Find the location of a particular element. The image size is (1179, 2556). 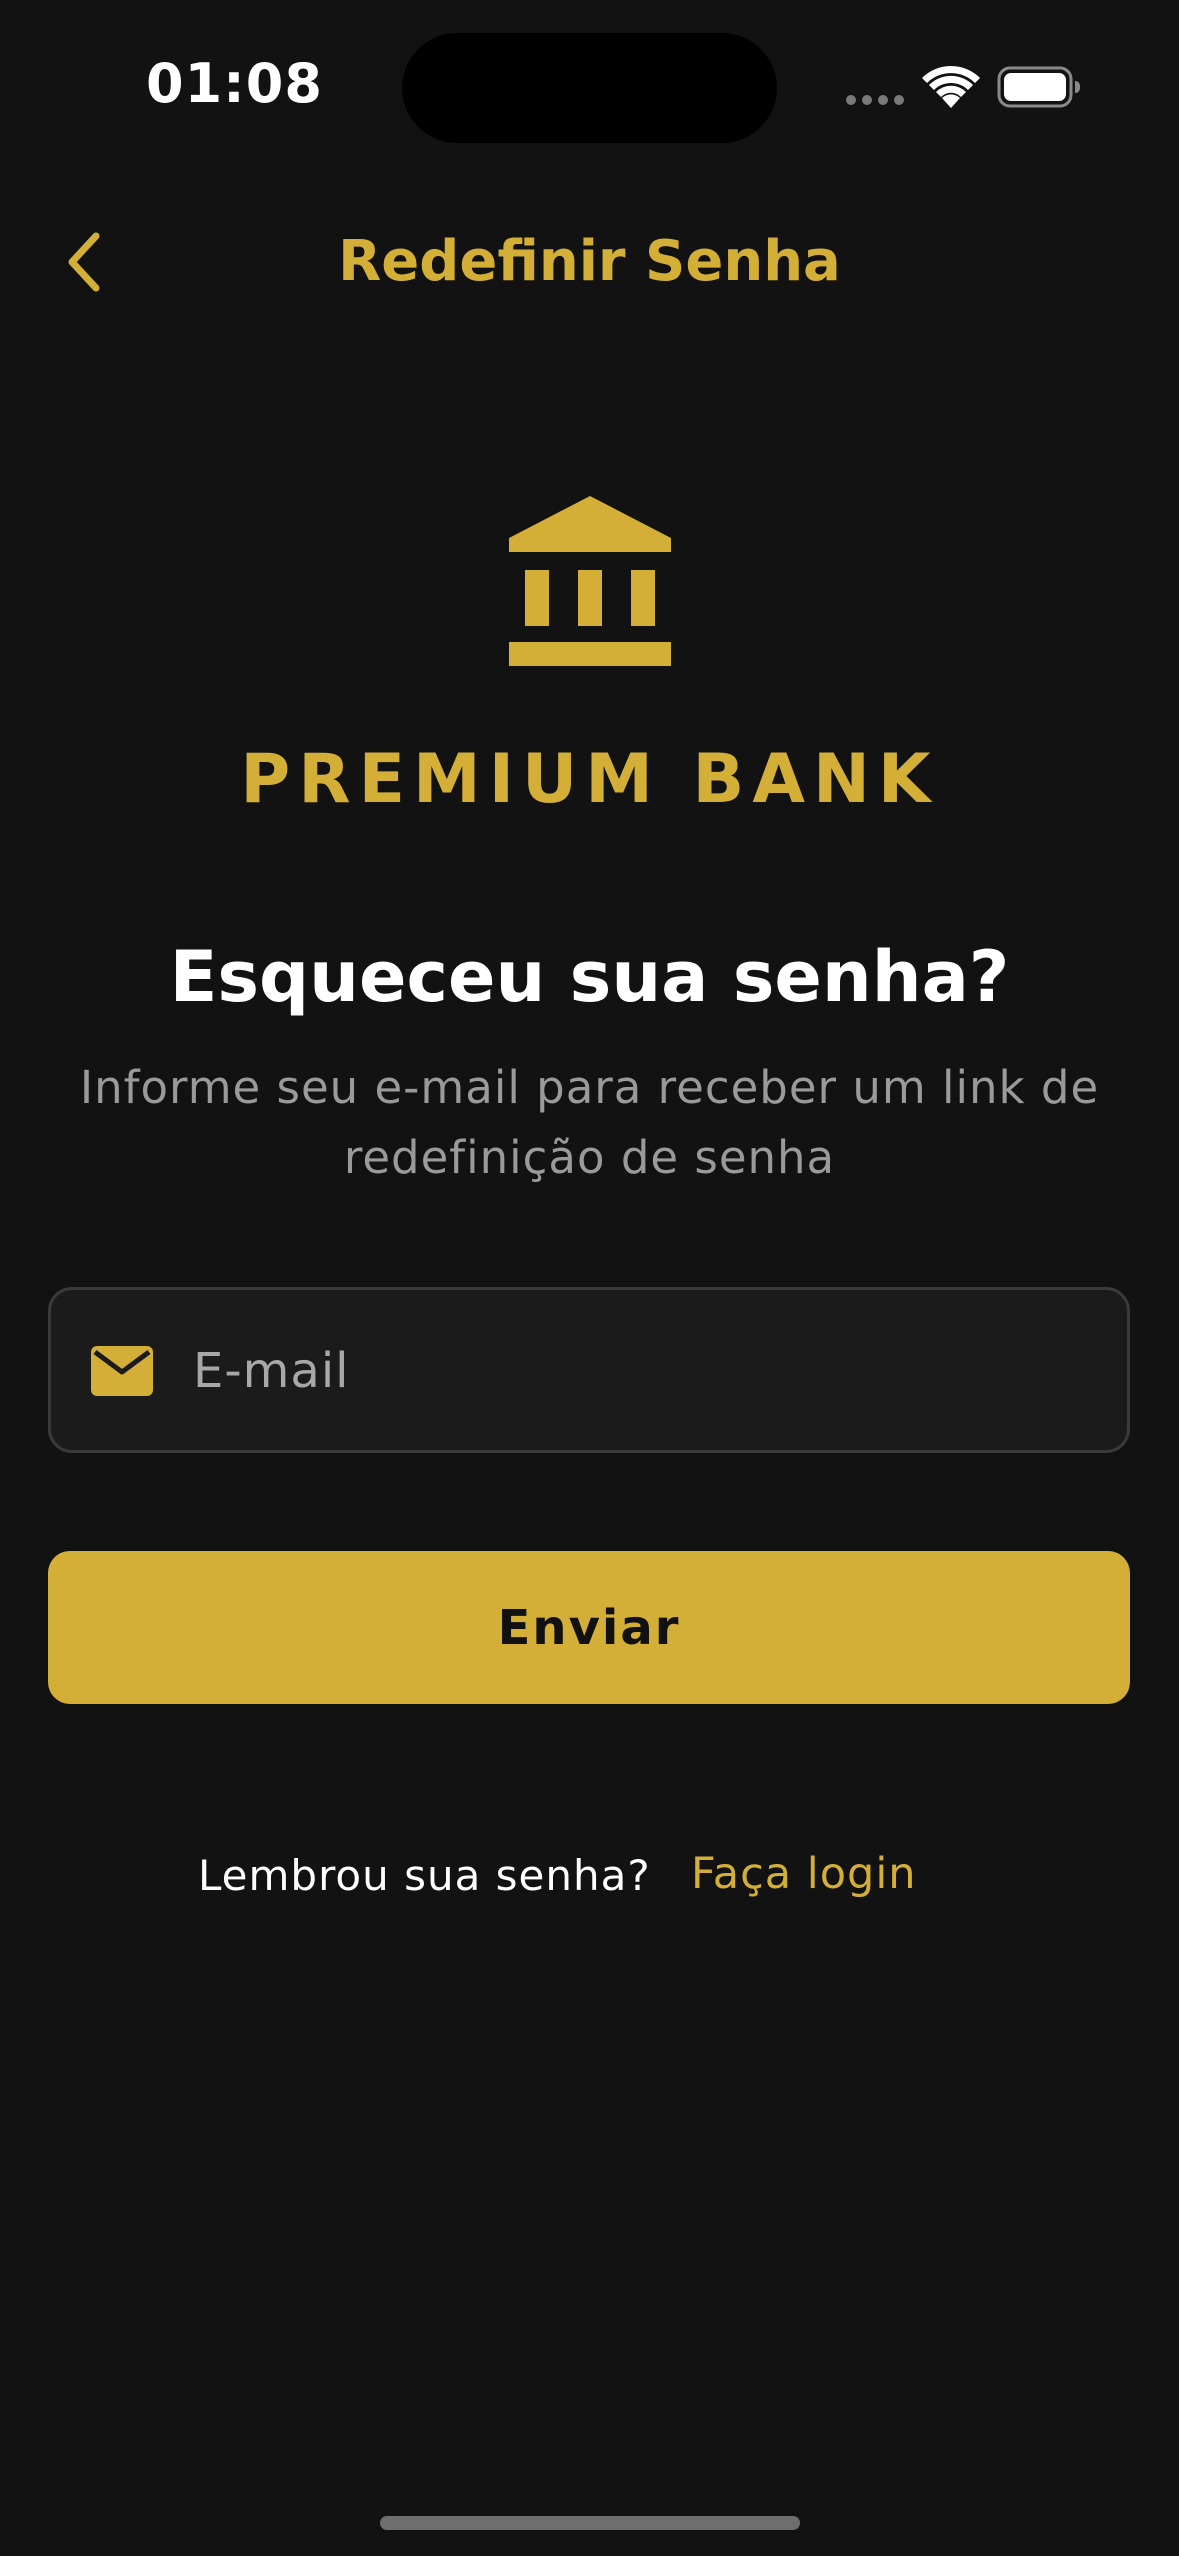

home-indicator is located at coordinates (590, 2523).